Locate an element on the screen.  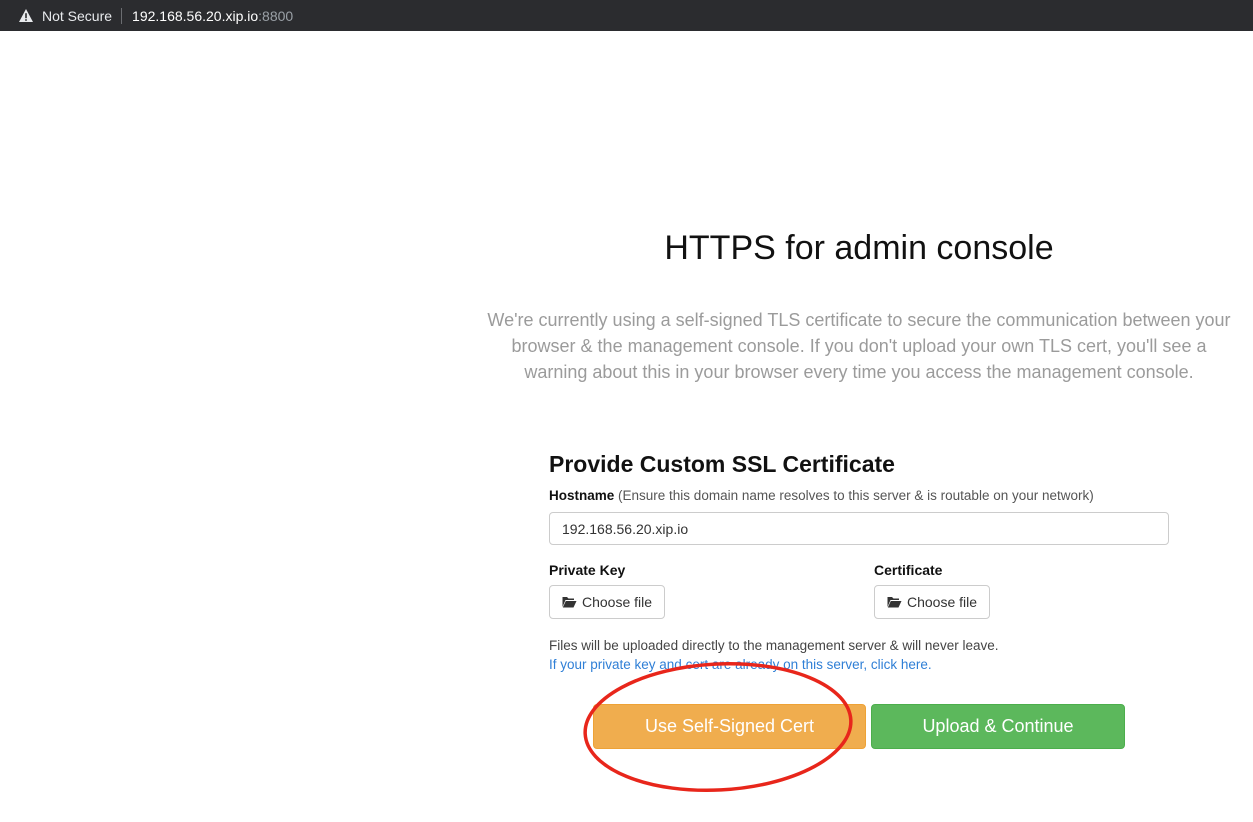
warning-icon is located at coordinates (26, 15).